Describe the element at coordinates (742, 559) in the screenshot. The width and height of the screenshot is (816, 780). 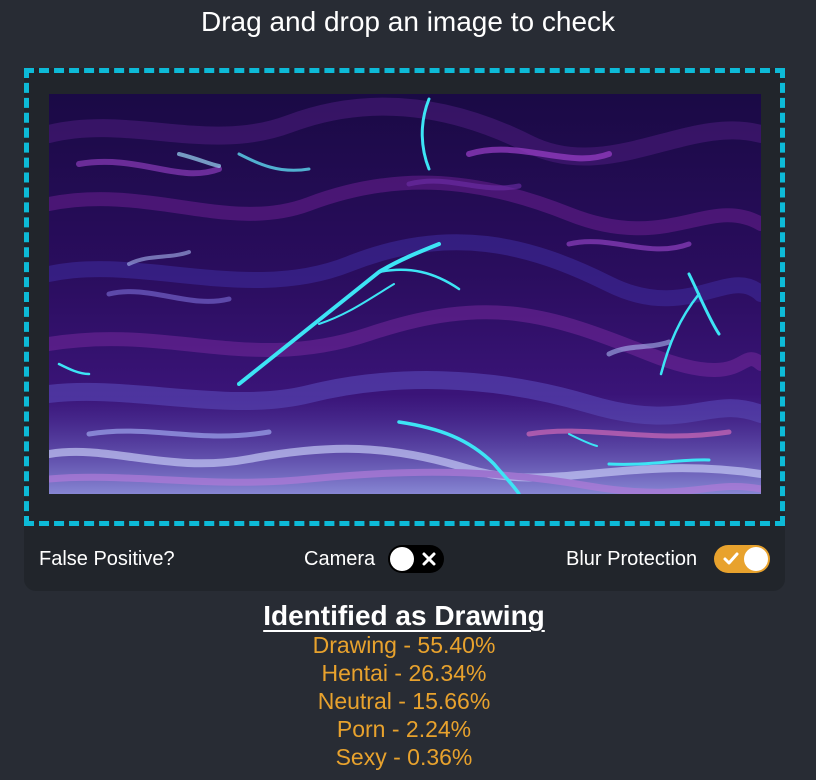
I see `blur-protection-toggle` at that location.